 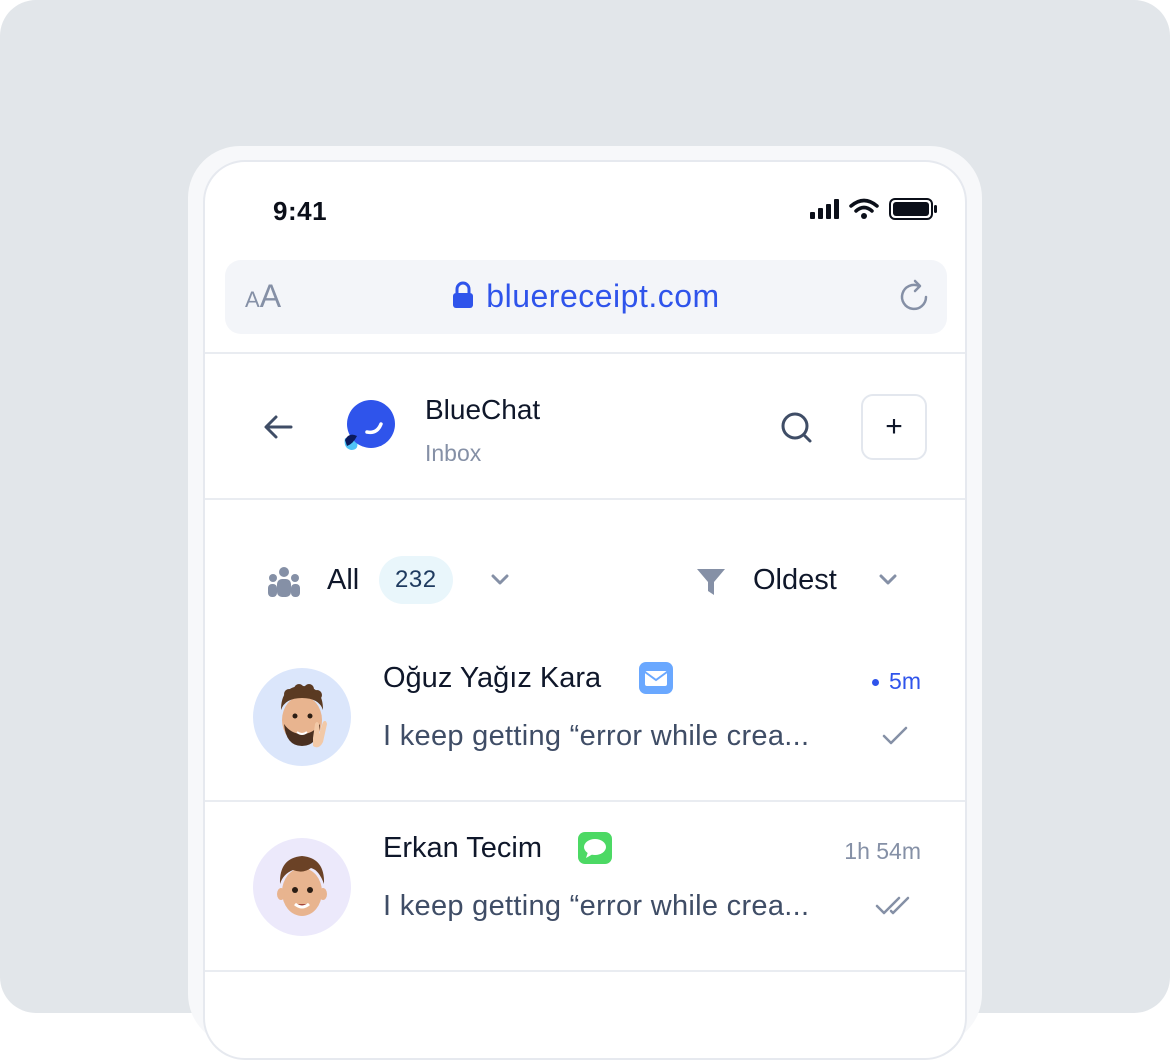 I want to click on add-conversation-button: +, so click(x=894, y=427).